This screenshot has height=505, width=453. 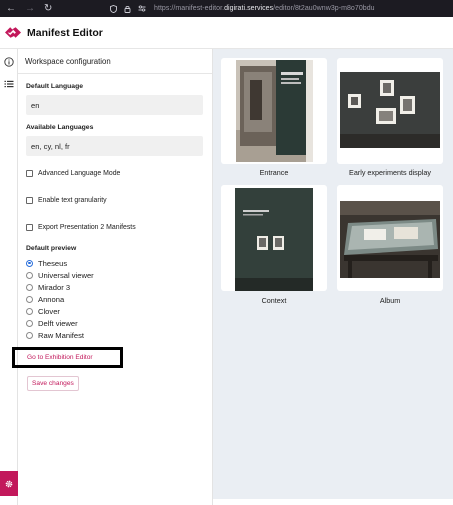 What do you see at coordinates (115, 287) in the screenshot?
I see `preview-option-mirador-3: Mirador 3` at bounding box center [115, 287].